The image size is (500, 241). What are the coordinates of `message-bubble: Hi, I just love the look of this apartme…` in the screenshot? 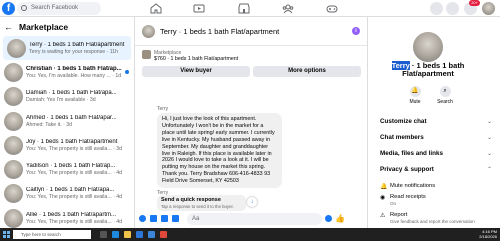 It's located at (219, 151).